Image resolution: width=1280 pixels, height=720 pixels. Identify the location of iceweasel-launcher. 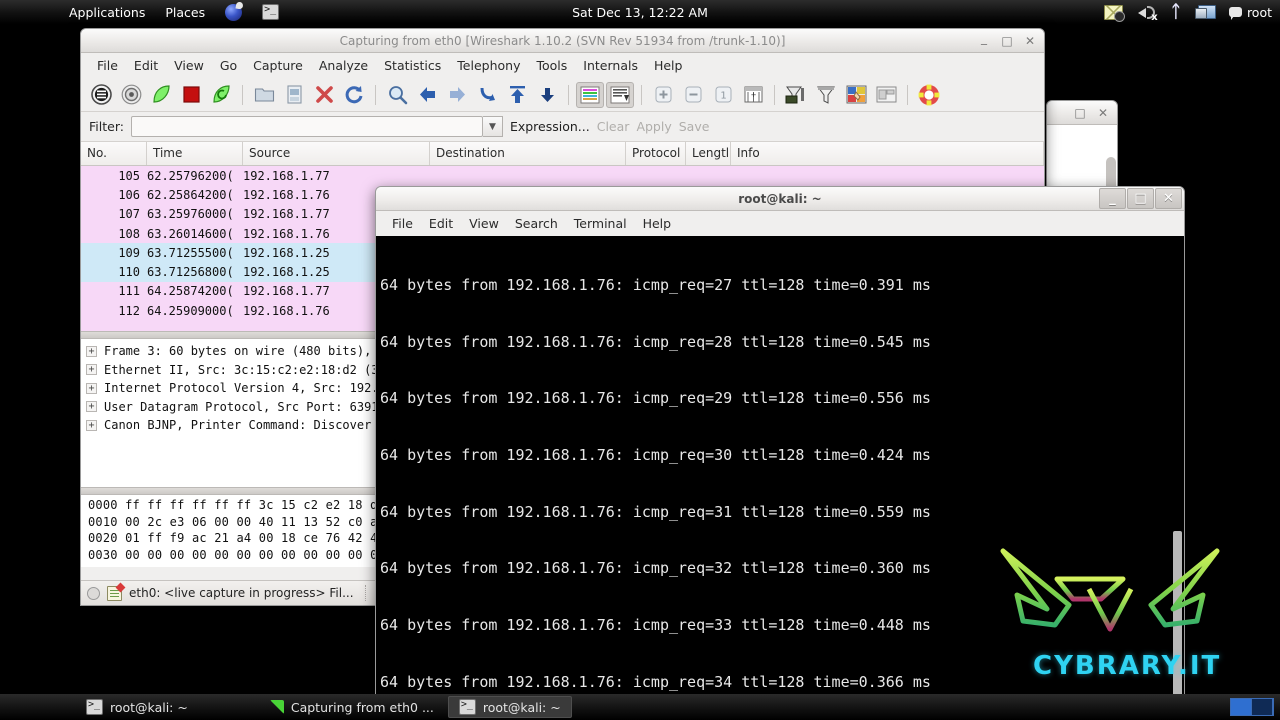
(233, 12).